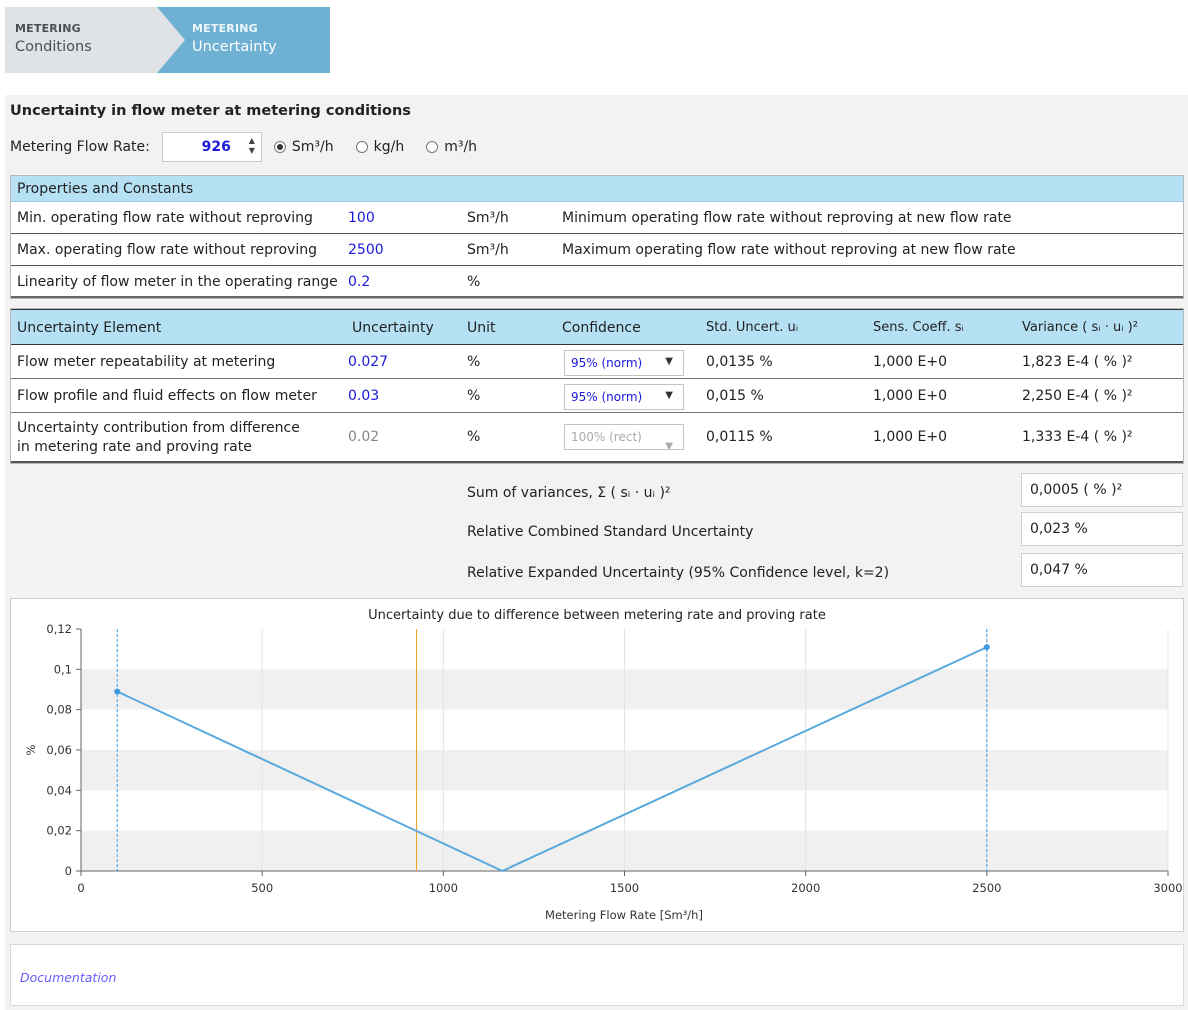 The width and height of the screenshot is (1188, 1010). Describe the element at coordinates (597, 189) in the screenshot. I see `properties-header: Properties and Constants` at that location.